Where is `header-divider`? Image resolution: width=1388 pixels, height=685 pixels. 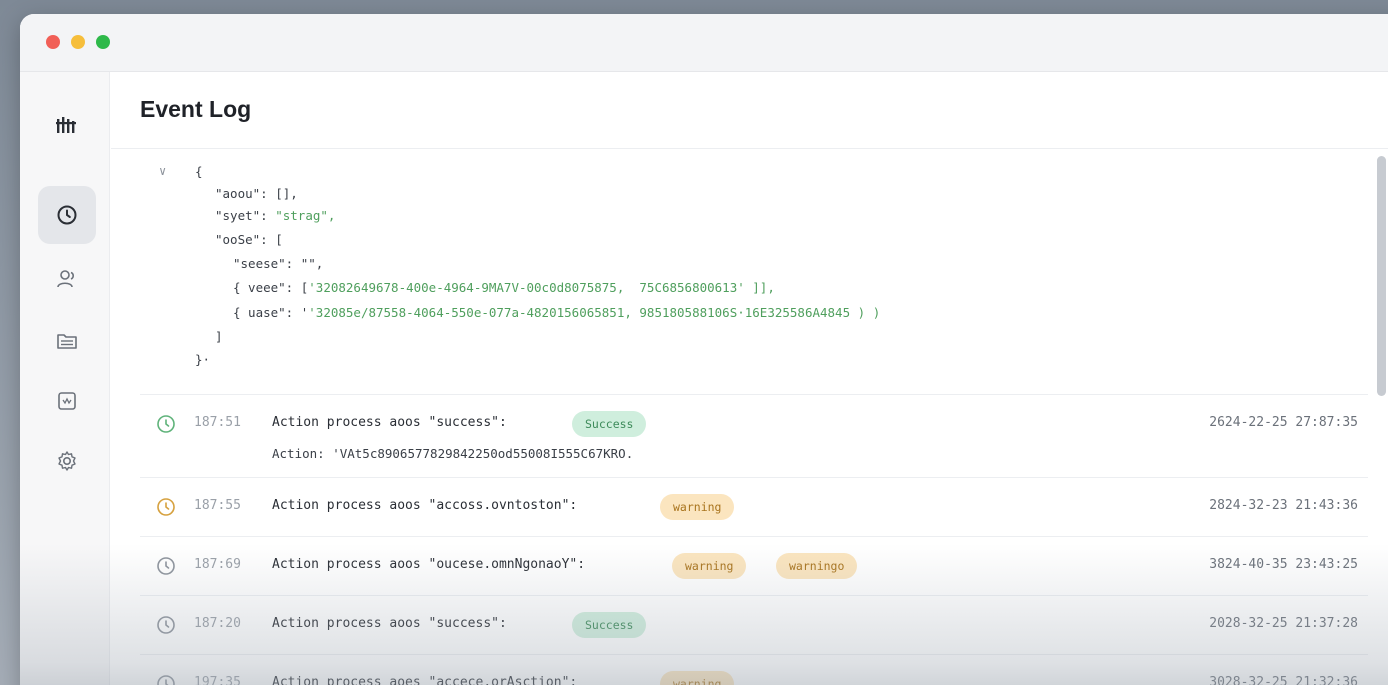 header-divider is located at coordinates (749, 148).